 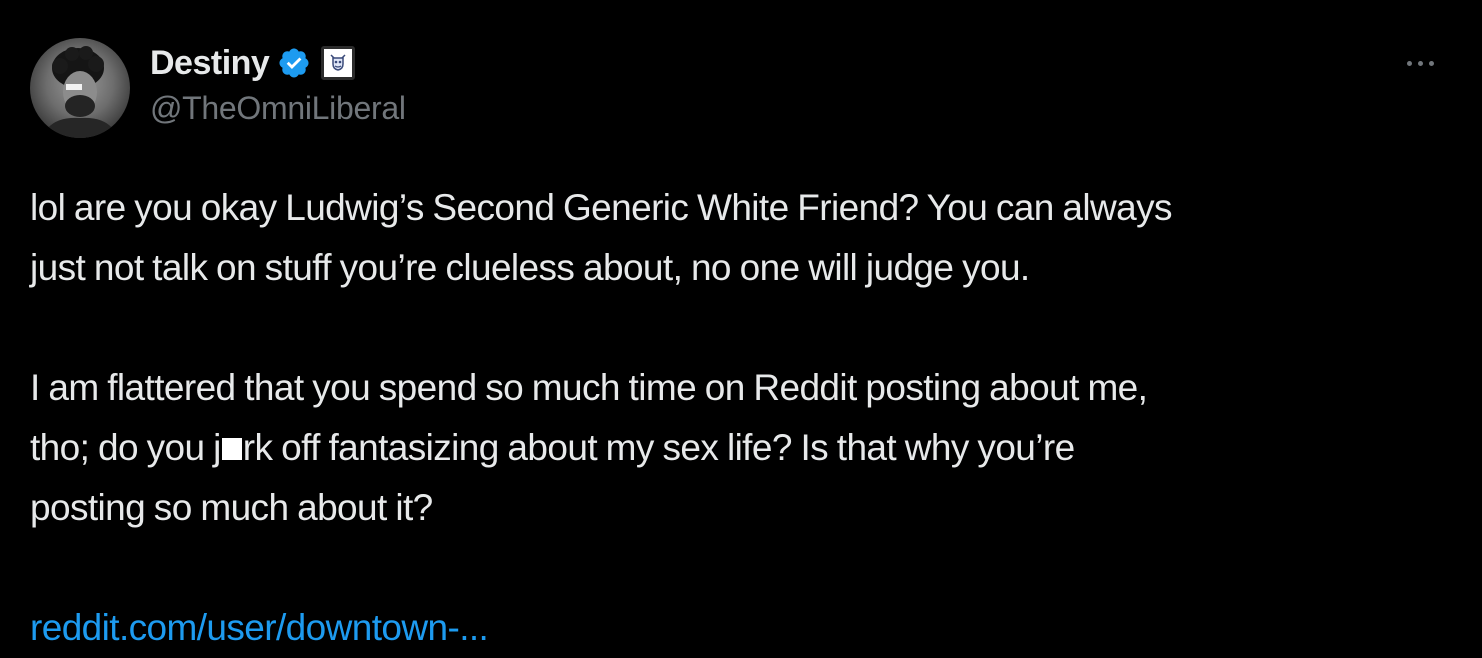 I want to click on user-handle: @TheOmniLiberal, so click(x=278, y=108).